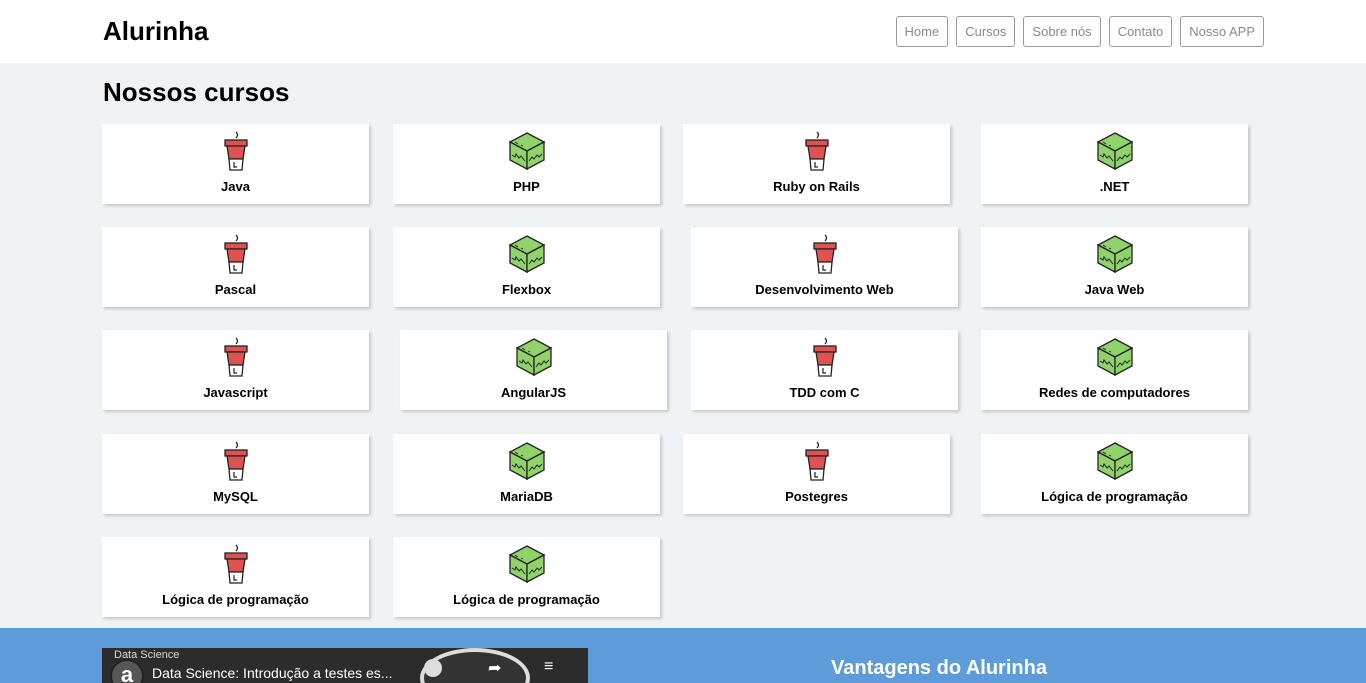 This screenshot has width=1366, height=683. Describe the element at coordinates (155, 31) in the screenshot. I see `brand-logo: Alurinha` at that location.